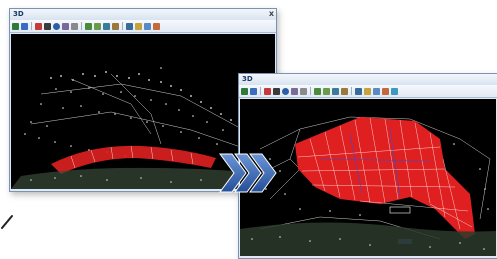  I want to click on left-window-title: 3D, so click(18, 14).